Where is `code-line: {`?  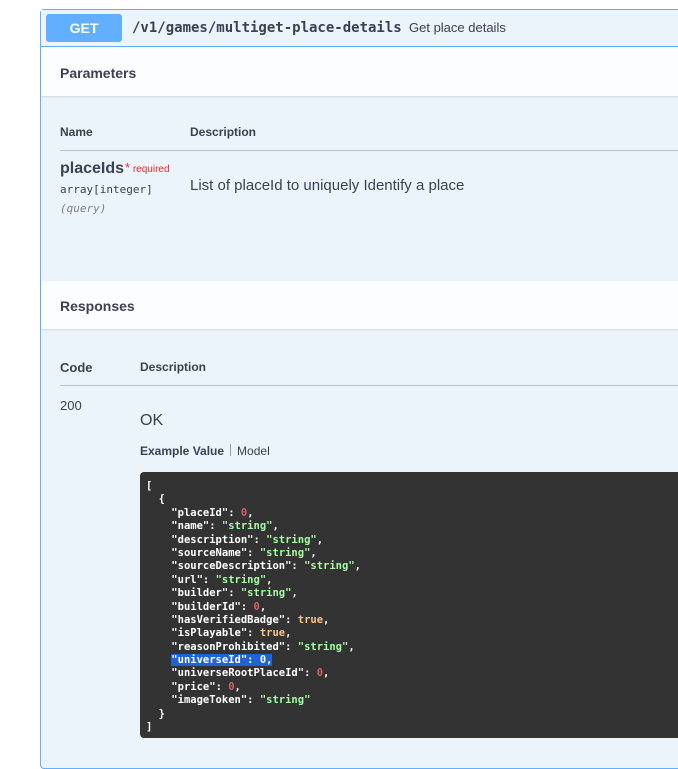
code-line: { is located at coordinates (412, 499).